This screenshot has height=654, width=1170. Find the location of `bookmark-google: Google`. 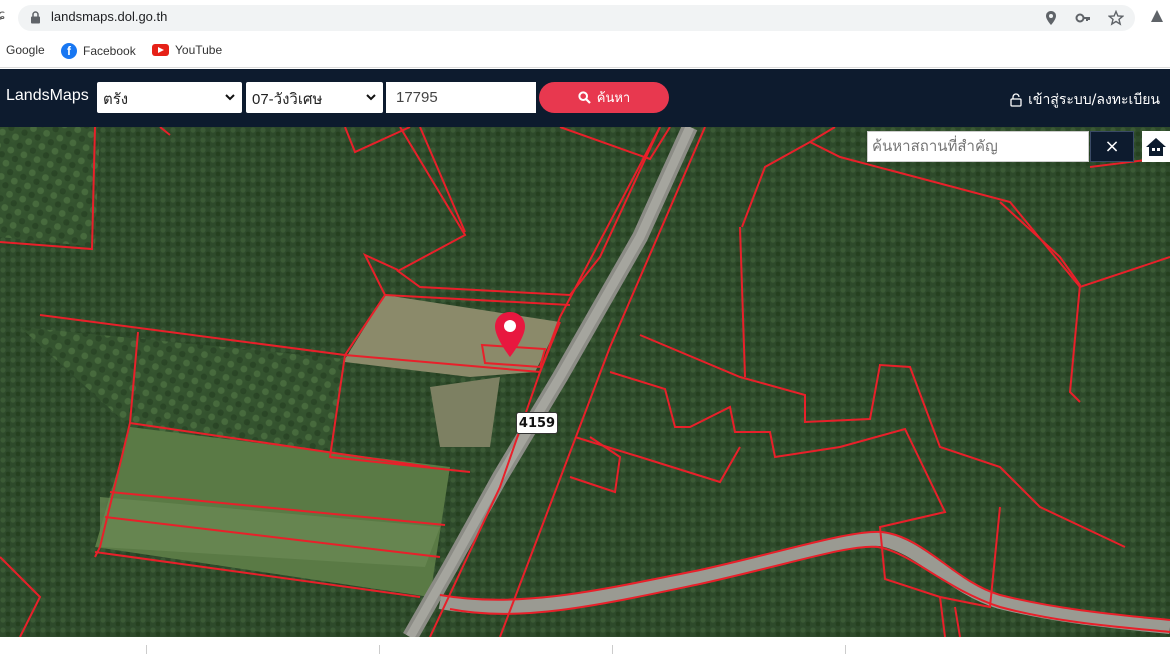

bookmark-google: Google is located at coordinates (25, 50).